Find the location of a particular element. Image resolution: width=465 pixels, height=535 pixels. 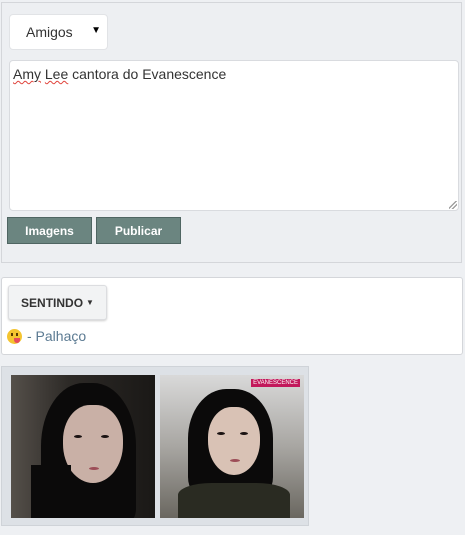

post-text-rest: cantora do Evanescence is located at coordinates (149, 74).